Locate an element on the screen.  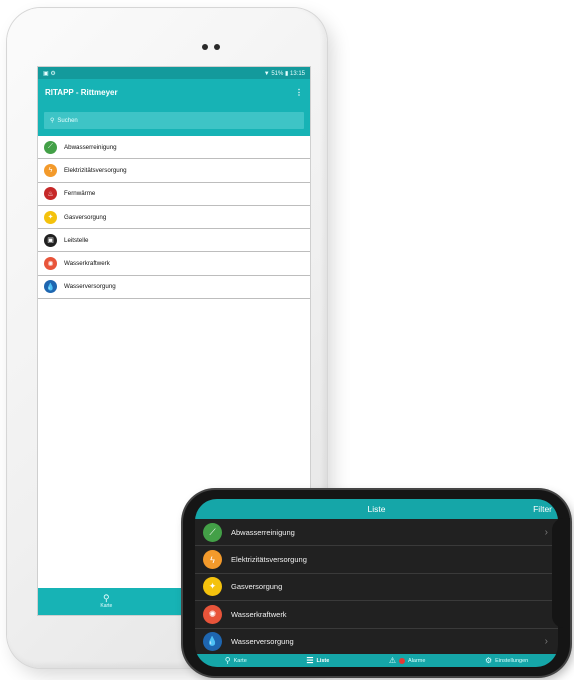
search-icon: ⚲ is located at coordinates (52, 121).